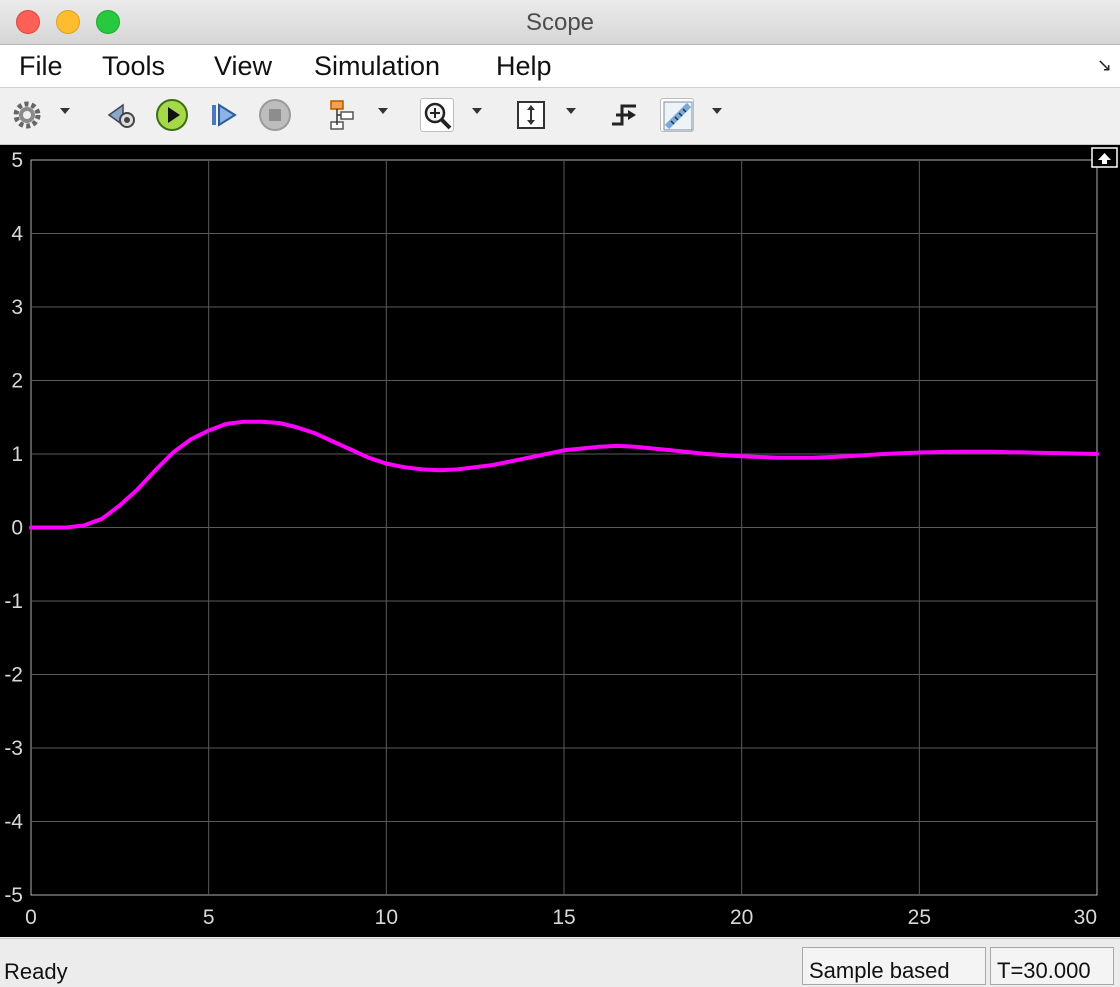 This screenshot has width=1120, height=987. What do you see at coordinates (342, 115) in the screenshot?
I see `highlight-block-icon` at bounding box center [342, 115].